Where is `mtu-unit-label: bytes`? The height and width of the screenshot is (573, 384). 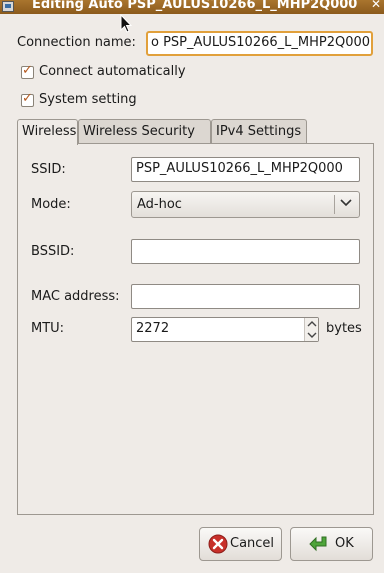 mtu-unit-label: bytes is located at coordinates (344, 328).